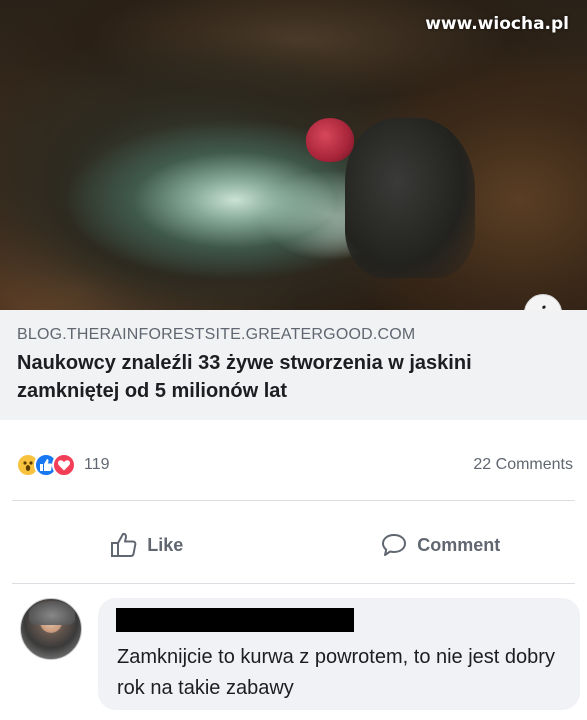 The width and height of the screenshot is (587, 720). What do you see at coordinates (410, 198) in the screenshot?
I see `caver-figure` at bounding box center [410, 198].